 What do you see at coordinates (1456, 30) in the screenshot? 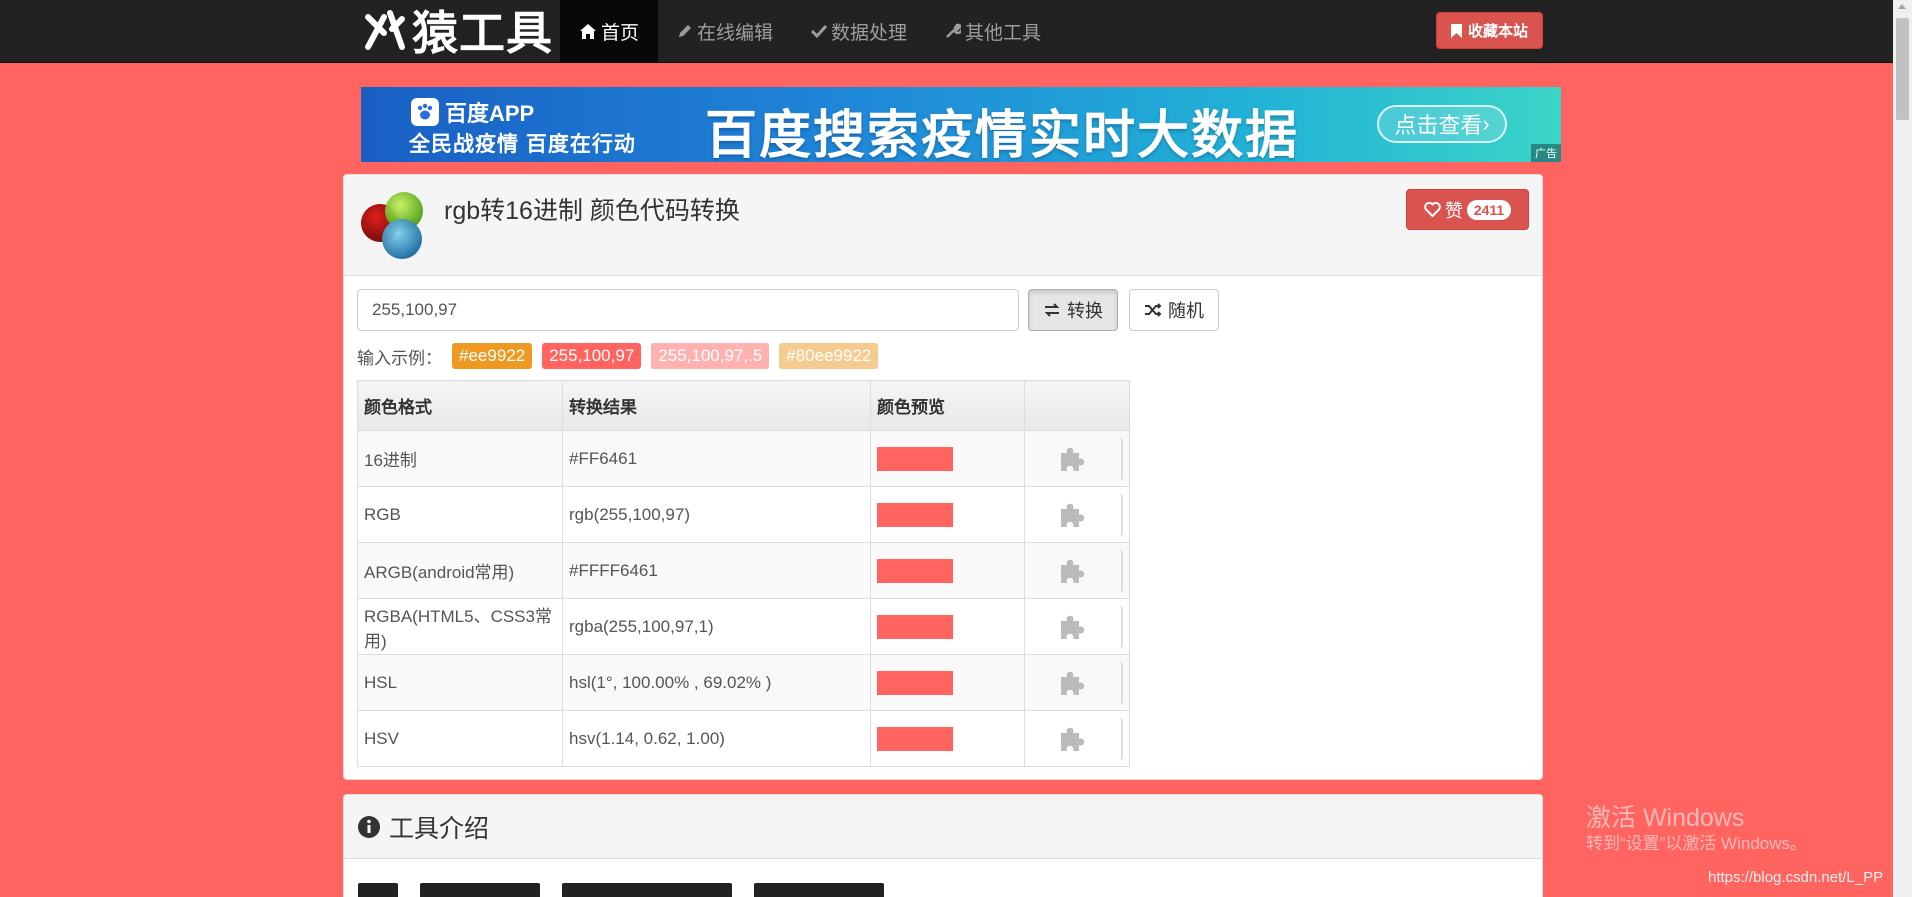
I see `bookmark-icon` at bounding box center [1456, 30].